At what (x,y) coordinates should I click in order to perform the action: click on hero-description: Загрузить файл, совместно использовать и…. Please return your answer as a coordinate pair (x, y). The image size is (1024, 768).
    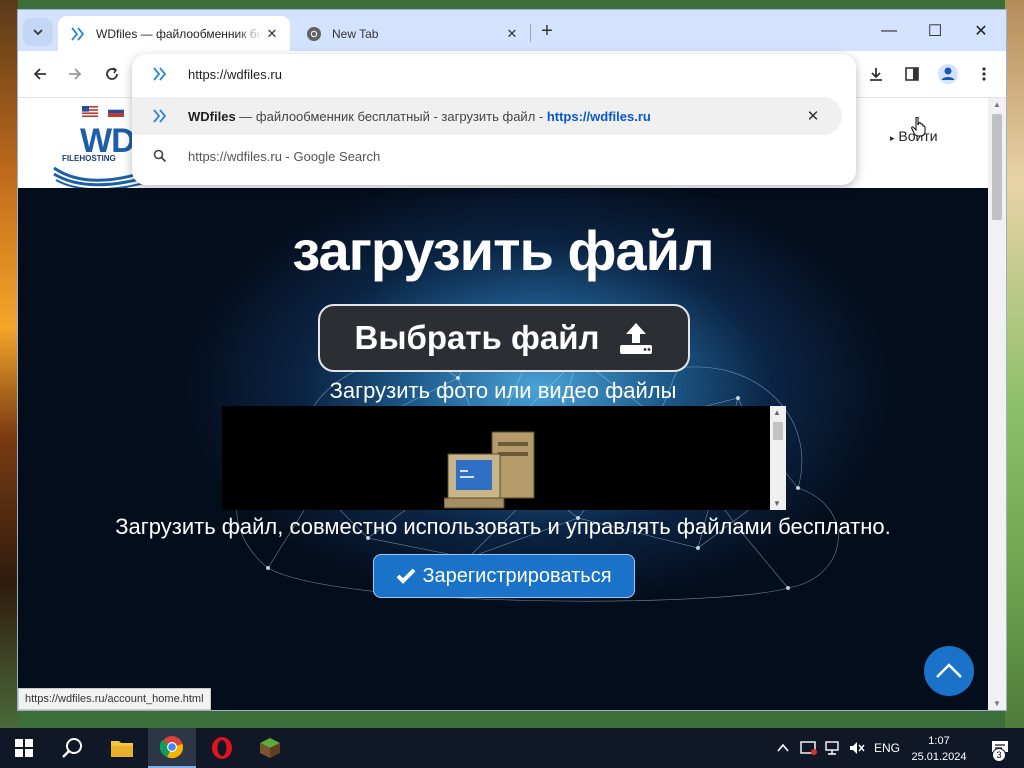
    Looking at the image, I should click on (503, 526).